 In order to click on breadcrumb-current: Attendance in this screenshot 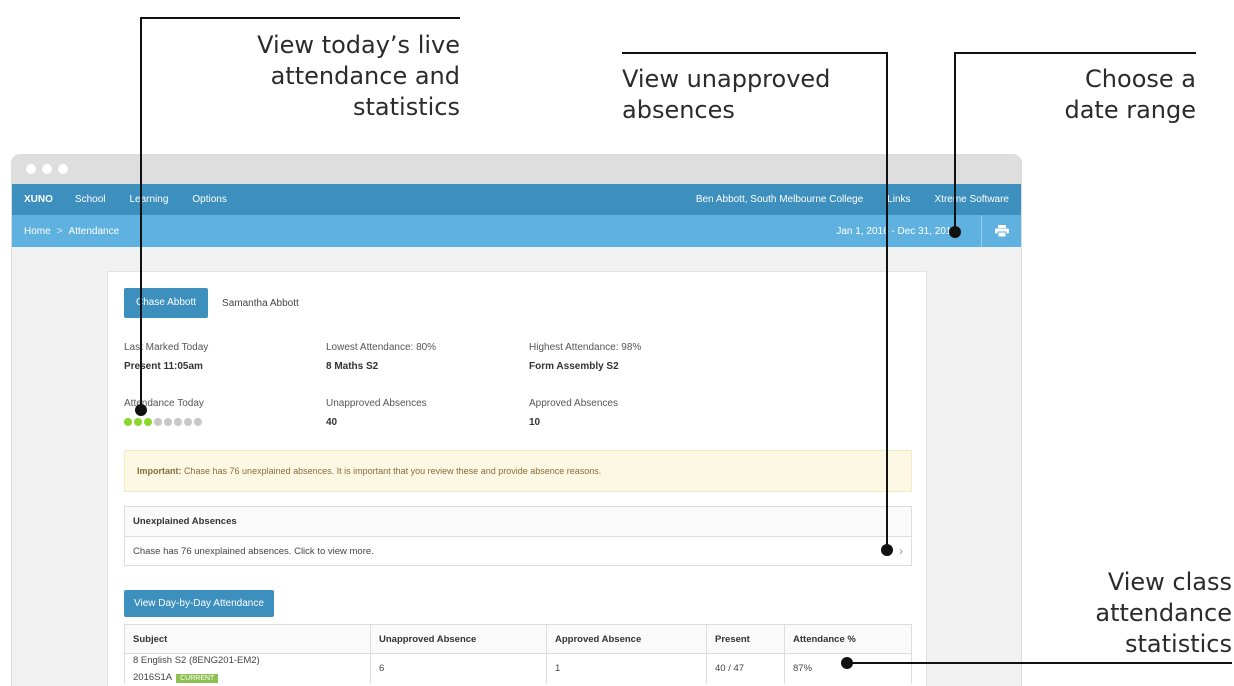, I will do `click(94, 231)`.